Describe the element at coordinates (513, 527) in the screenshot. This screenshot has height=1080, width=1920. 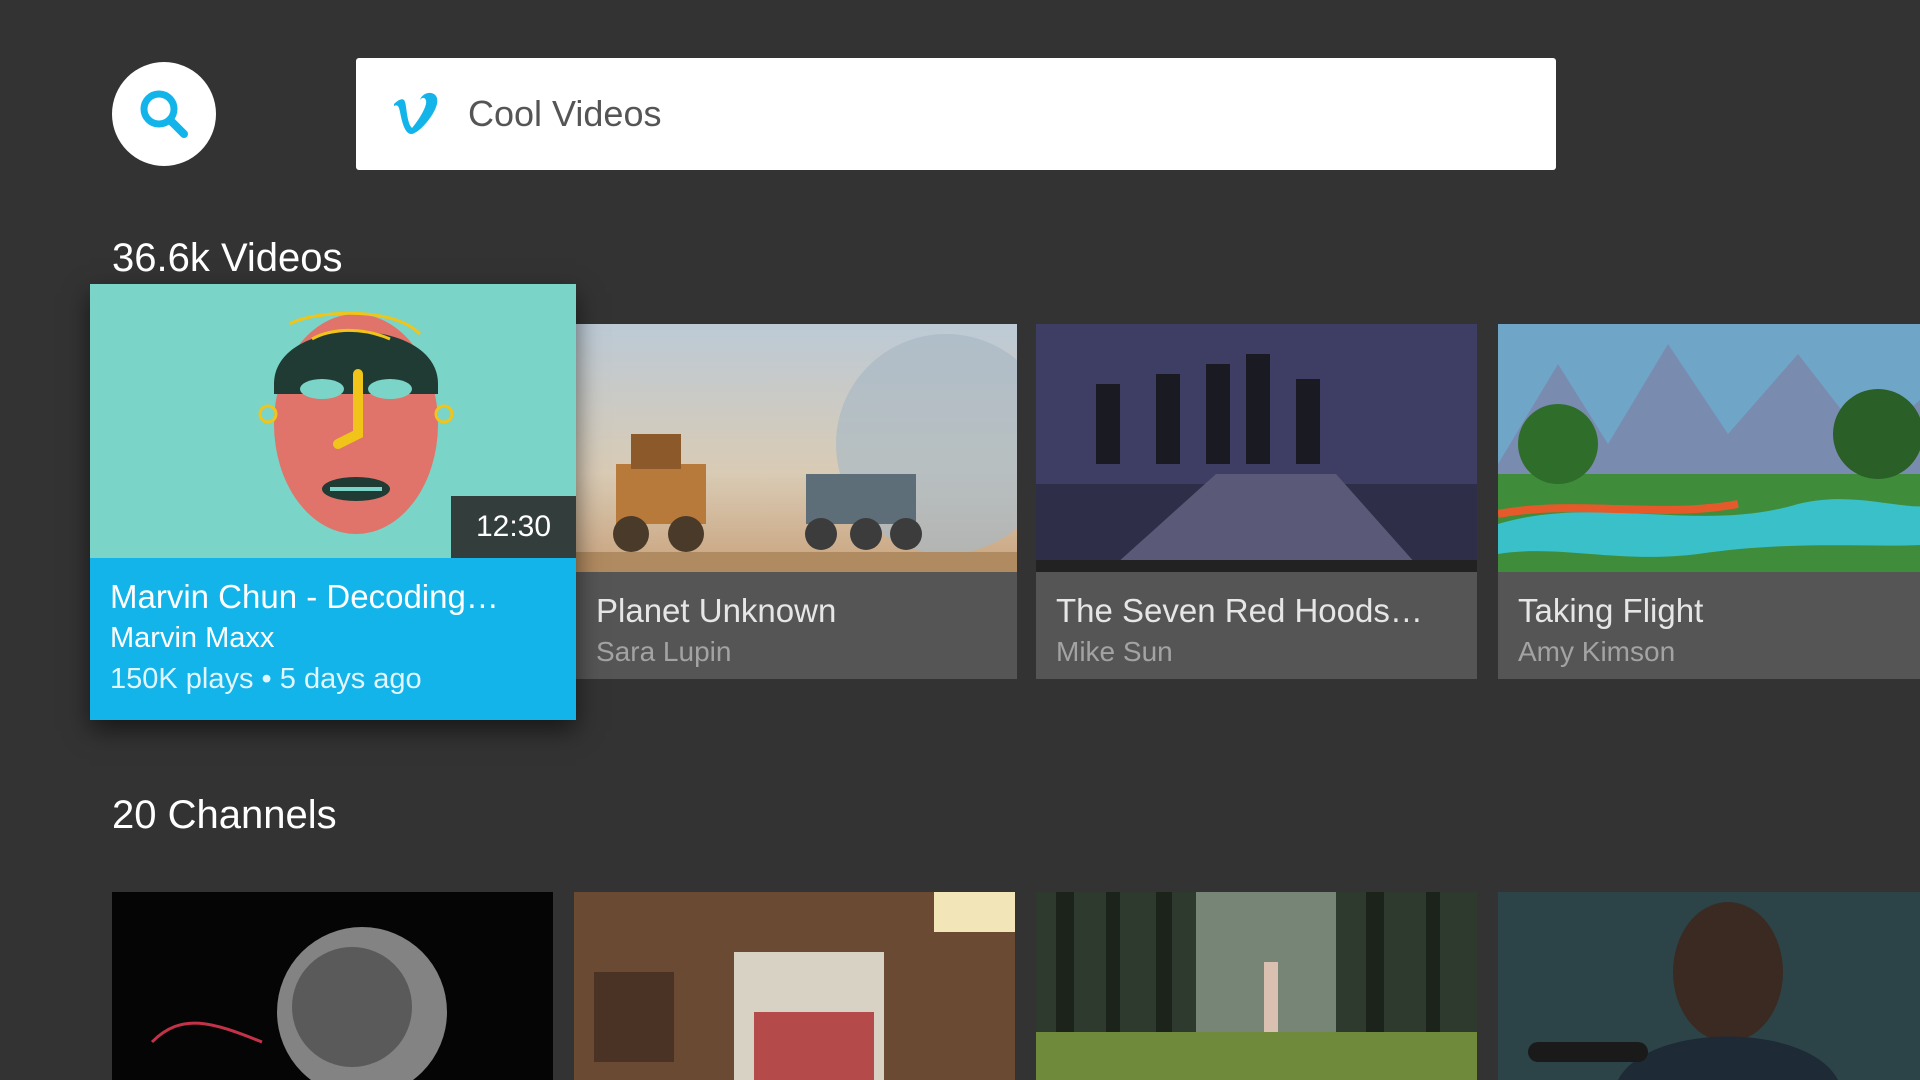
I see `duration-badge: 12:30` at that location.